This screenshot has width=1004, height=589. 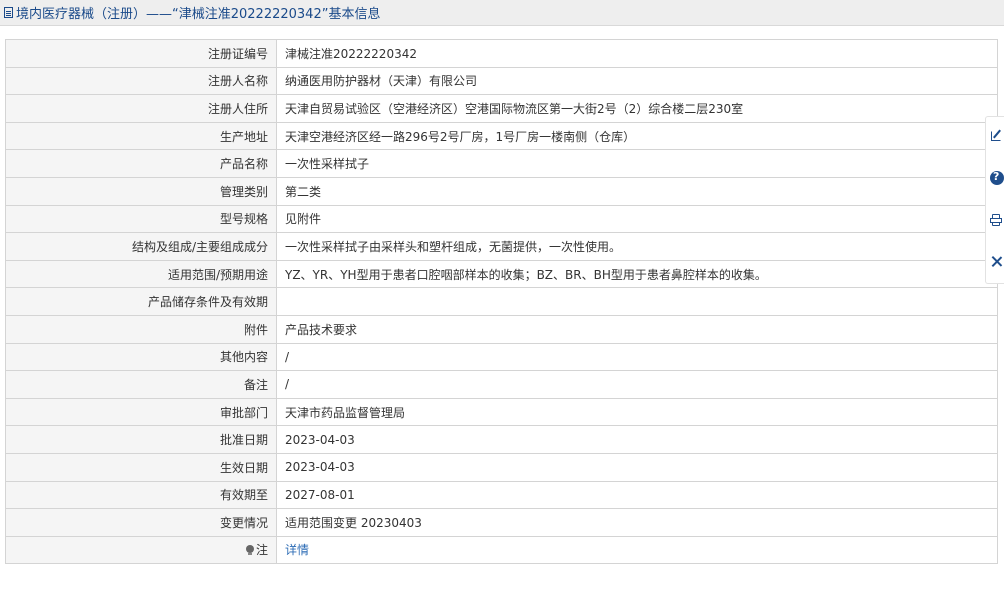 What do you see at coordinates (141, 81) in the screenshot?
I see `row-label: 注册人名称` at bounding box center [141, 81].